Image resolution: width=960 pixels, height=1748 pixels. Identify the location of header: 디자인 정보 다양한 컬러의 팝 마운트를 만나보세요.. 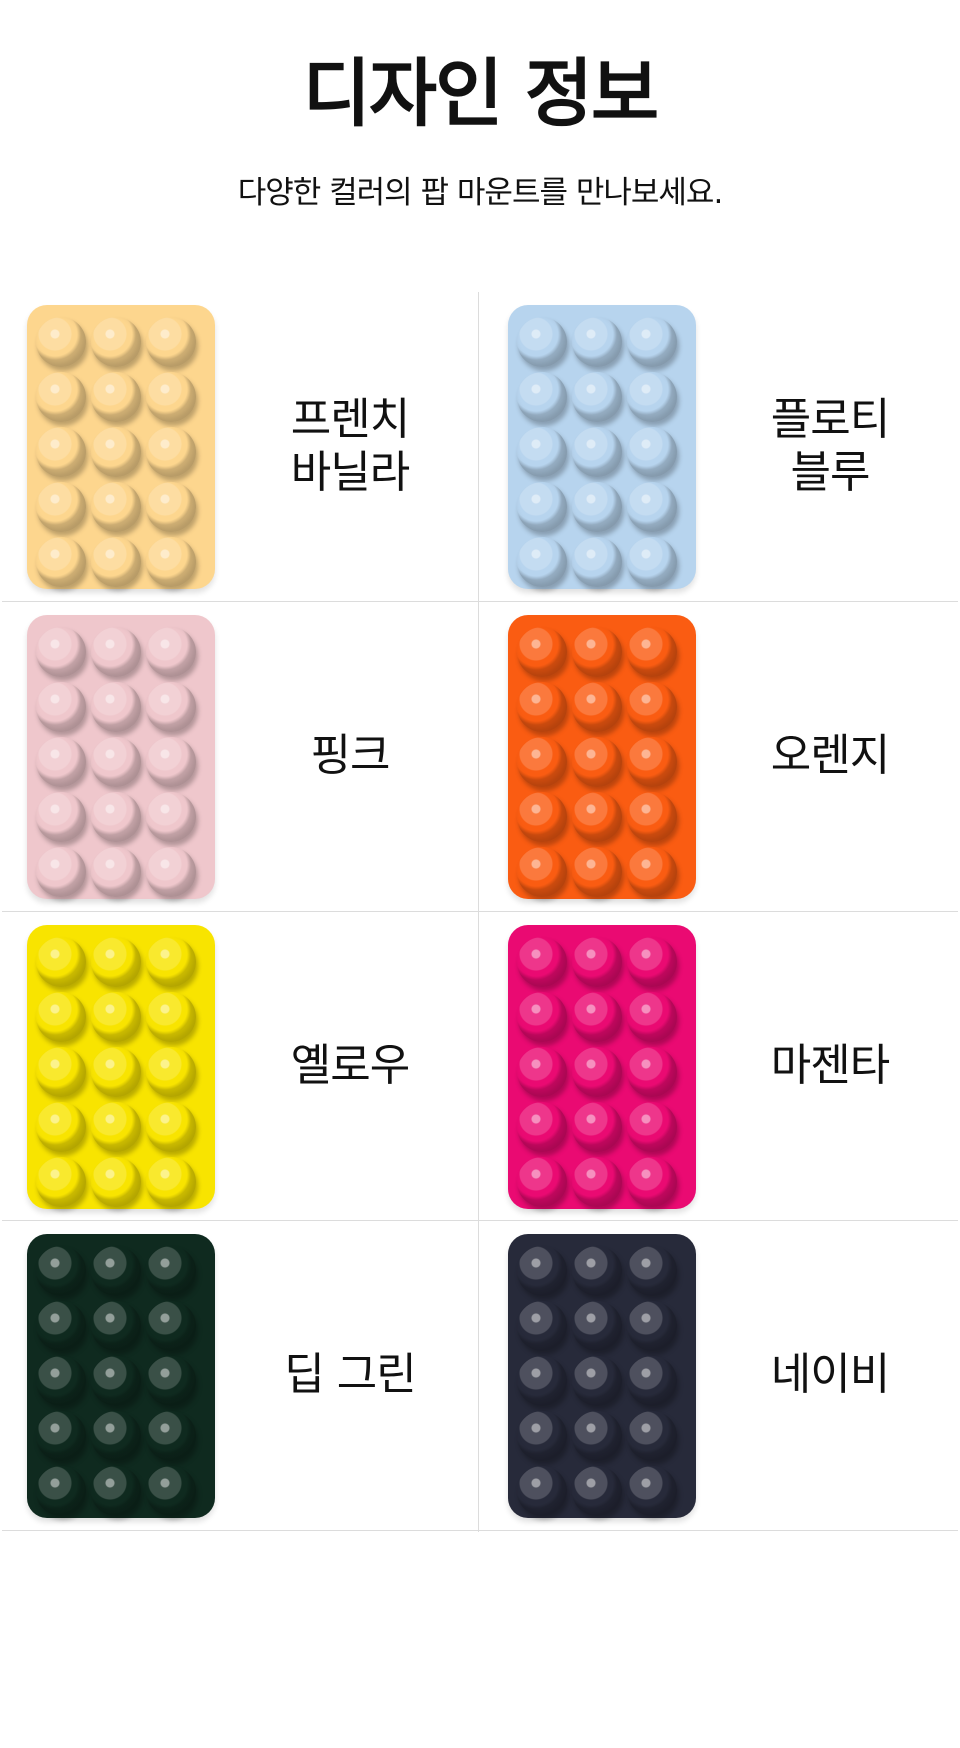
(480, 106).